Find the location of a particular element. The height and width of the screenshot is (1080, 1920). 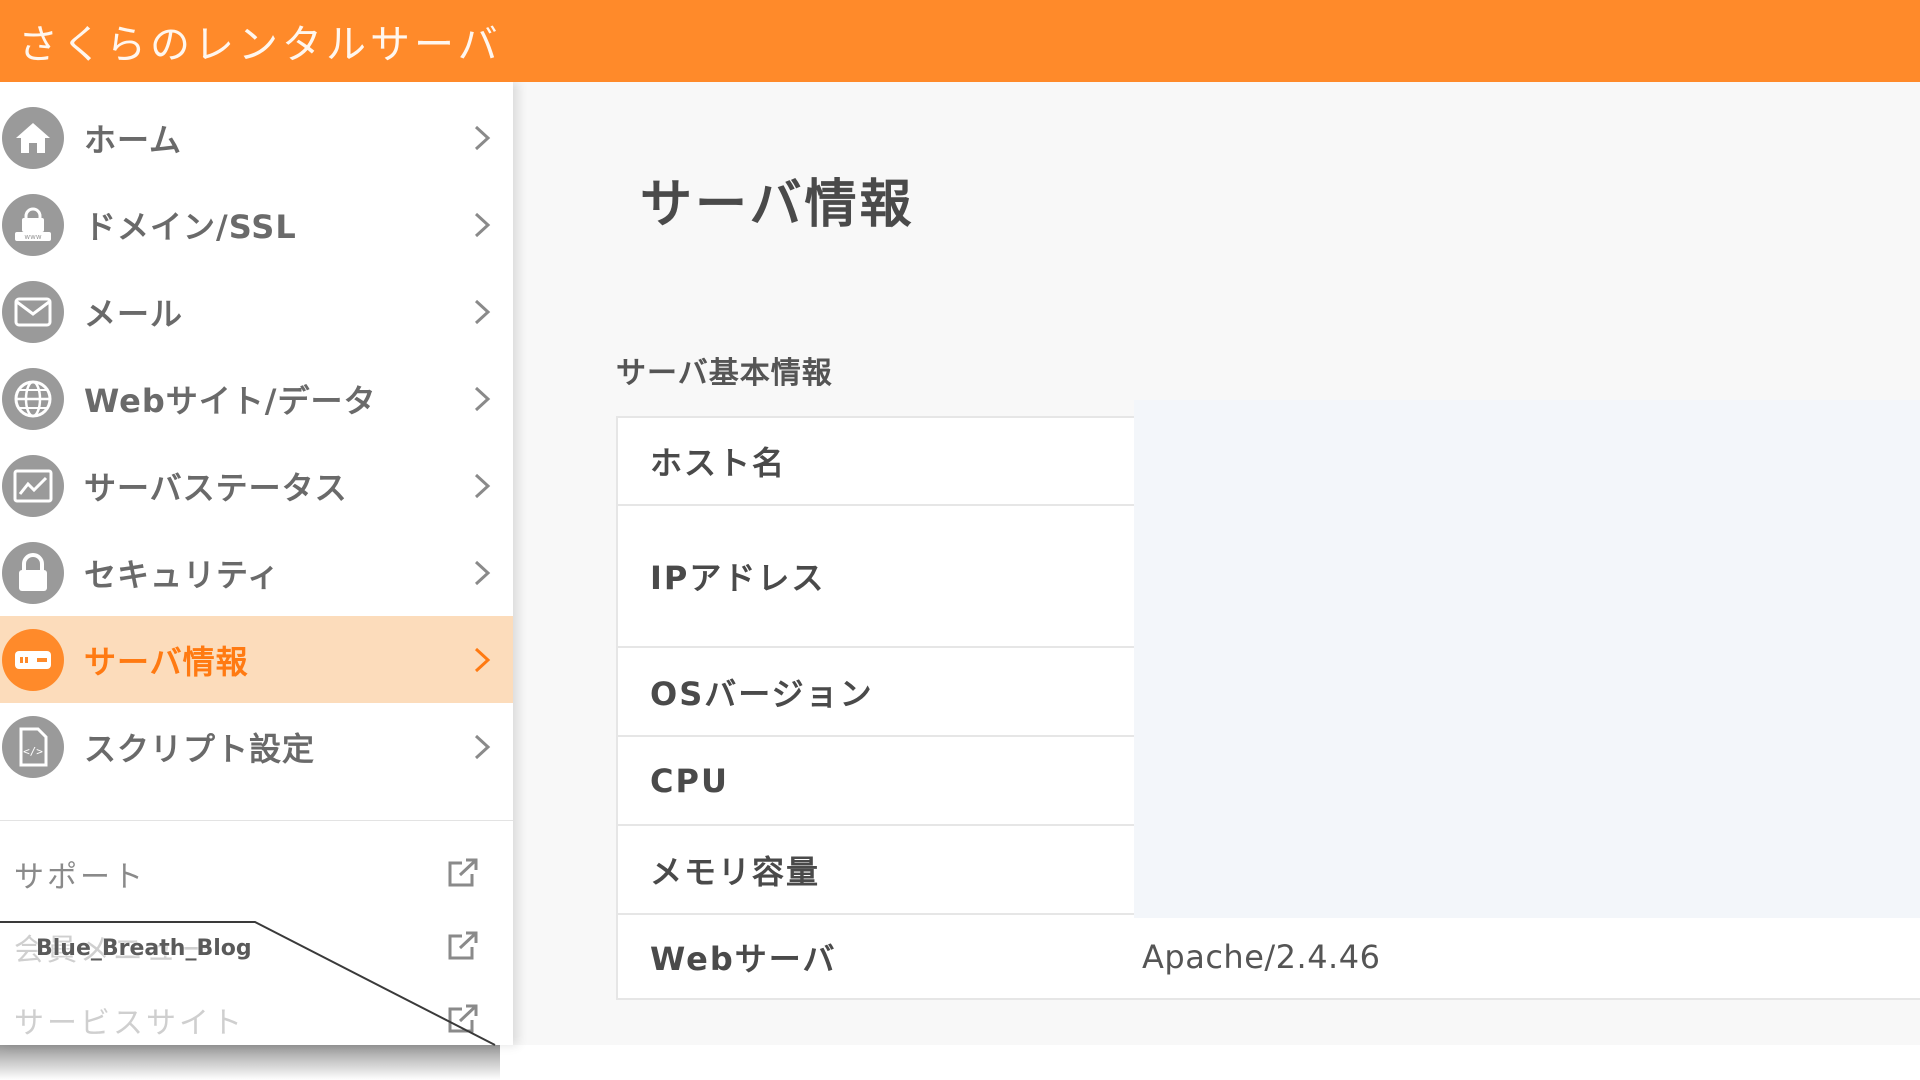

row-label: OSバージョン is located at coordinates (762, 693).